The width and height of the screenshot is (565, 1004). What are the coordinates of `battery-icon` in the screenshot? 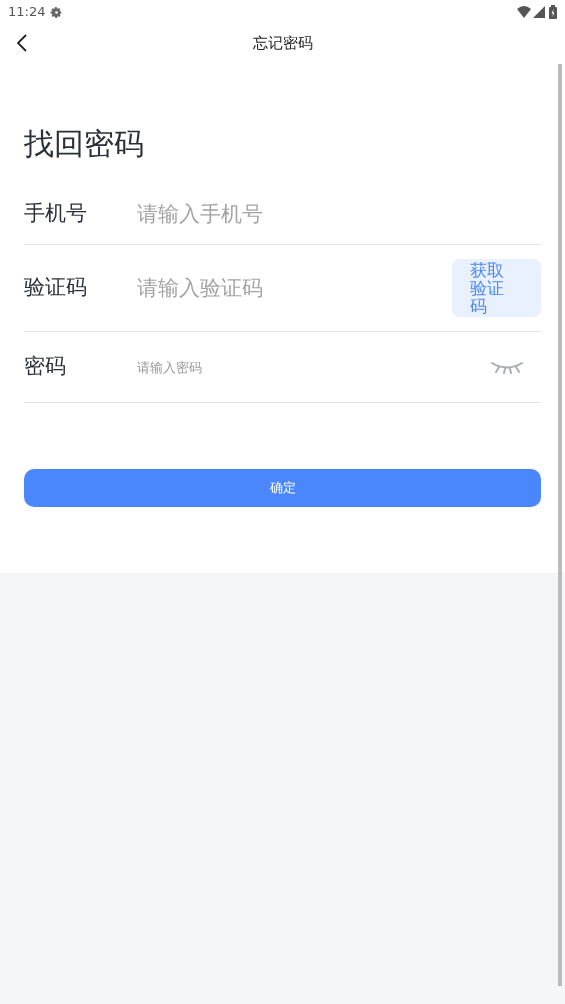 It's located at (553, 12).